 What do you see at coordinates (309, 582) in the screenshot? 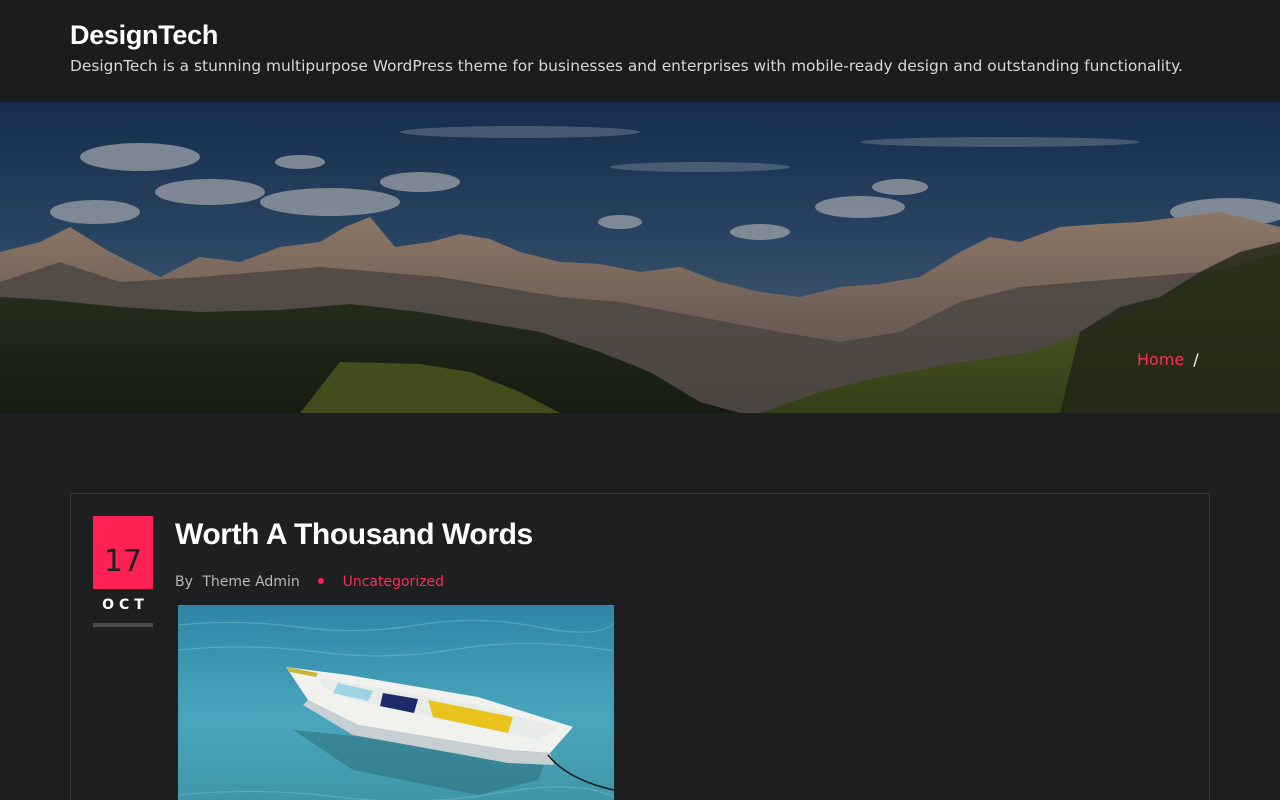
I see `post-meta: By Theme Admin Uncategorized` at bounding box center [309, 582].